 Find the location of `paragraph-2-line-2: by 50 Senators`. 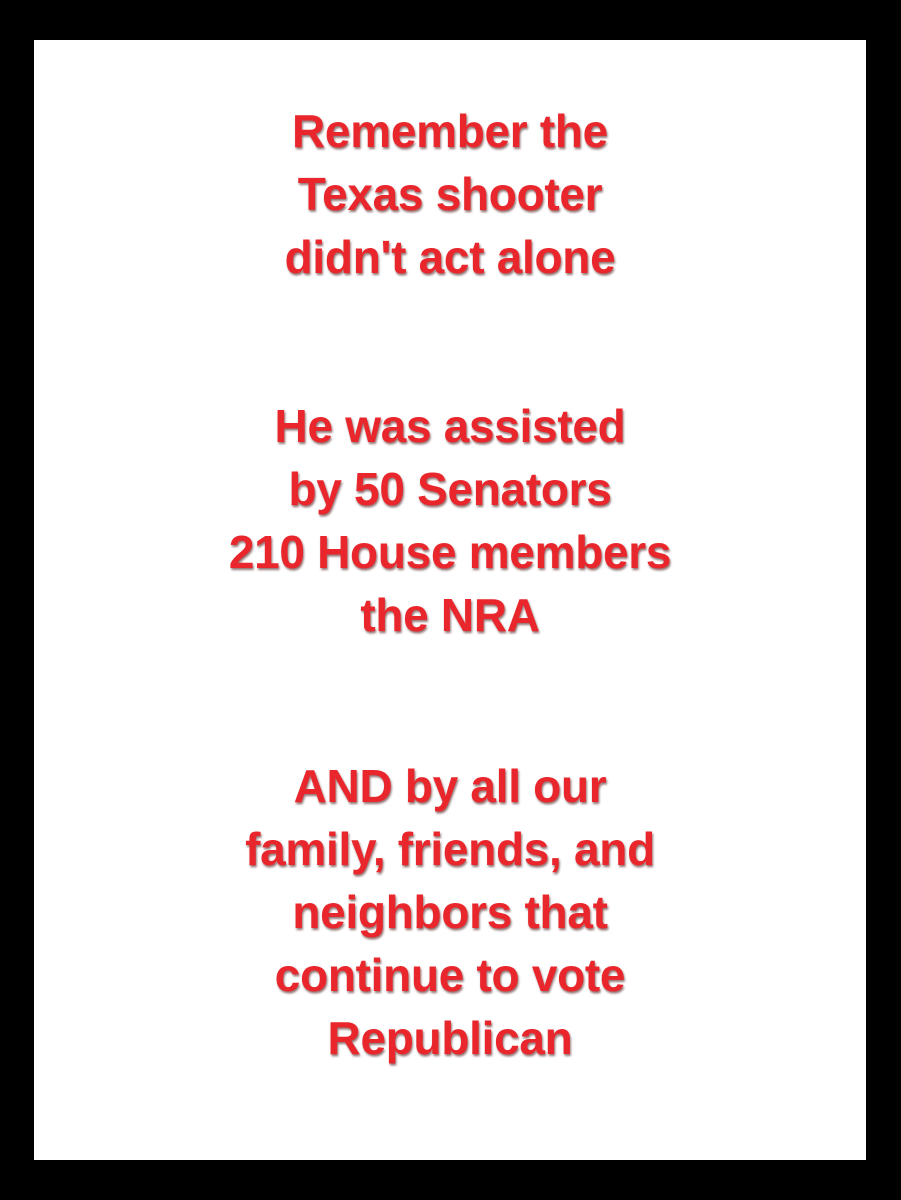

paragraph-2-line-2: by 50 Senators is located at coordinates (450, 489).